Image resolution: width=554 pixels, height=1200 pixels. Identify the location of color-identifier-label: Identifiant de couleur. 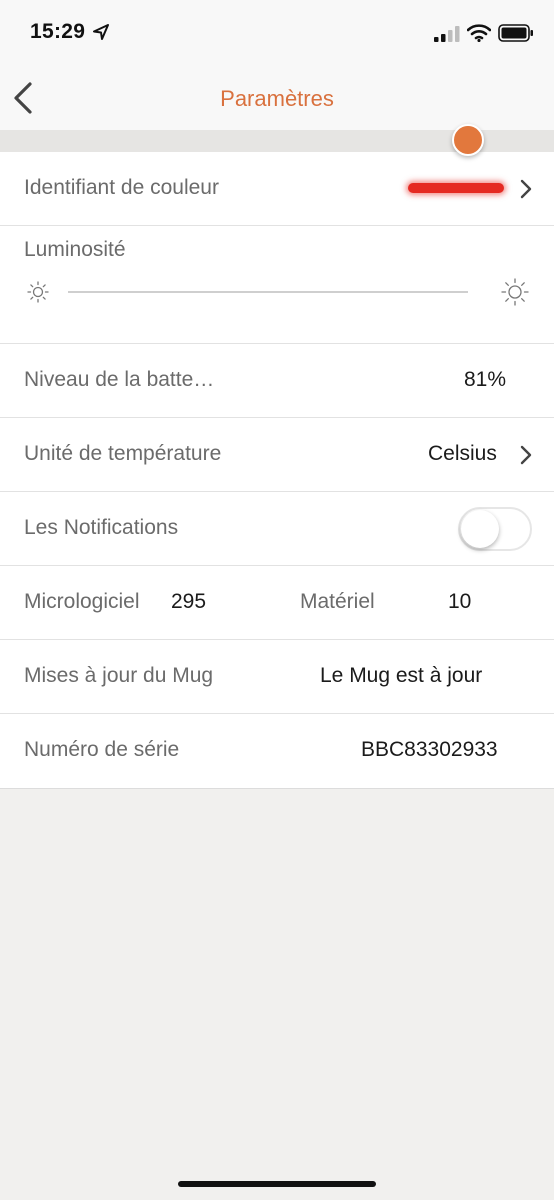
(121, 187).